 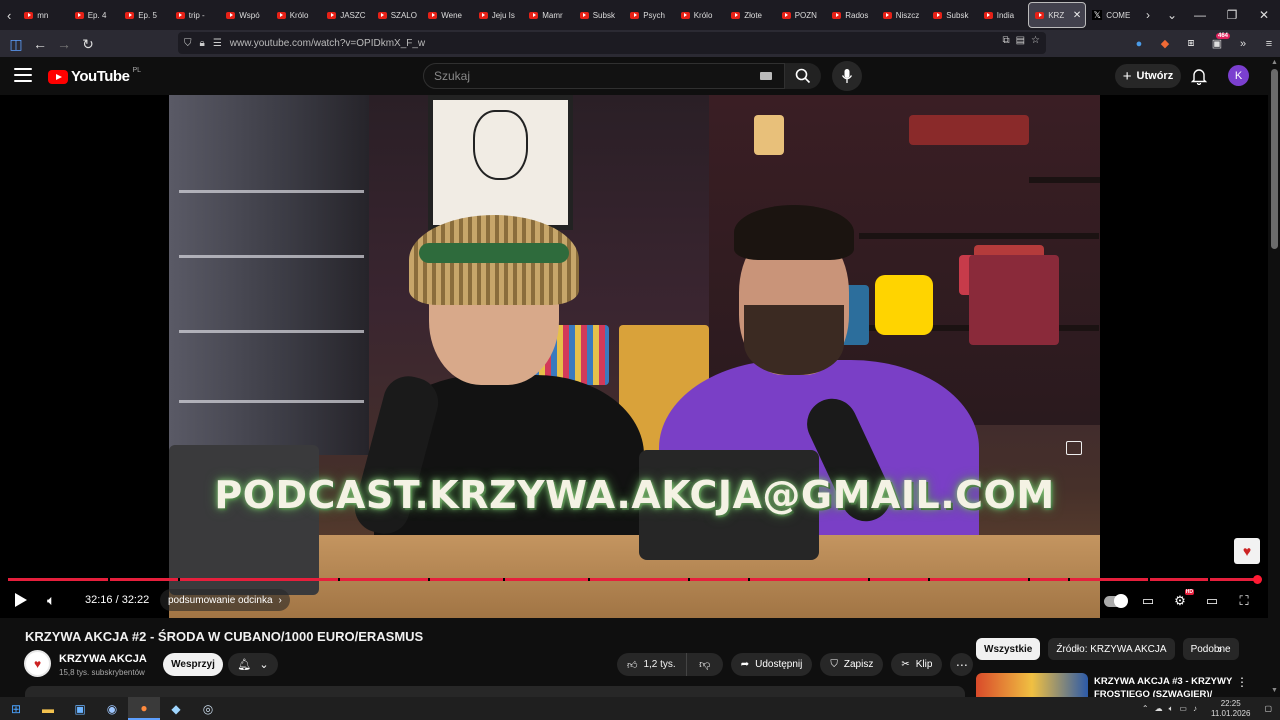 I want to click on speaker-icon: 🔈︎, so click(x=1171, y=709).